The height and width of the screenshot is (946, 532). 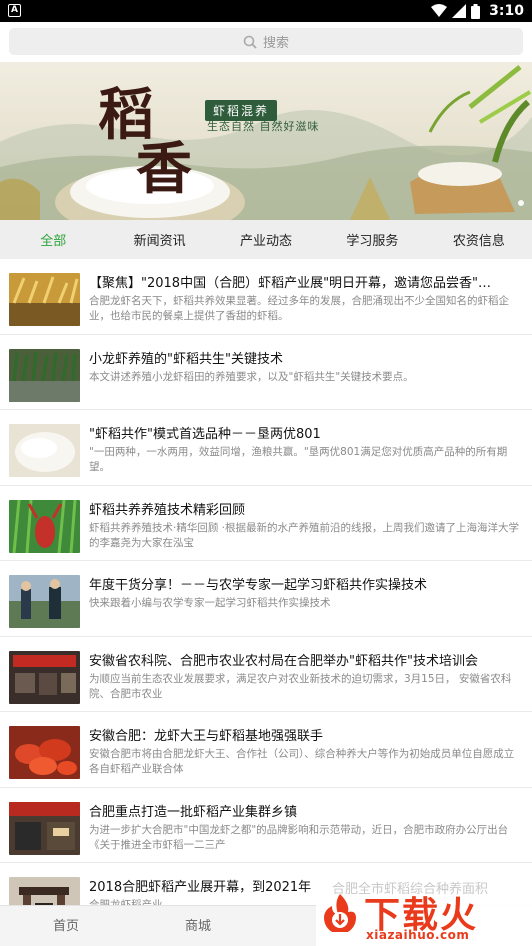 What do you see at coordinates (205, 434) in the screenshot?
I see `article-title: "虾稻共作"模式首选品种－－垦两优801` at bounding box center [205, 434].